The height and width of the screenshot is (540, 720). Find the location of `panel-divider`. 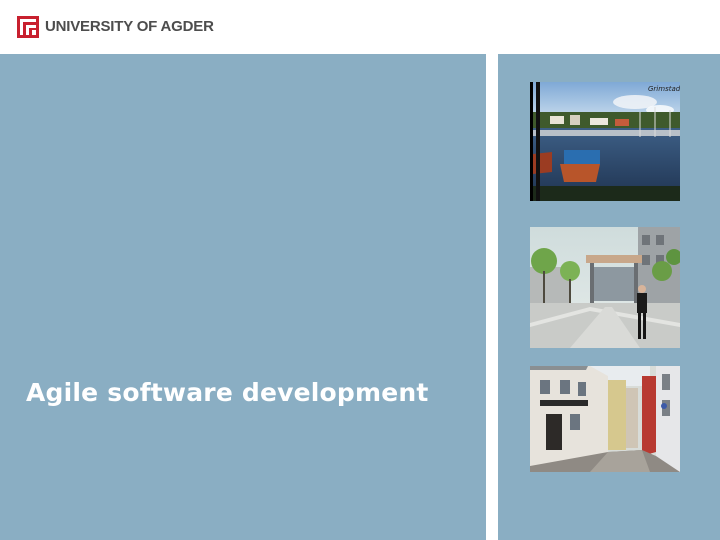

panel-divider is located at coordinates (492, 297).